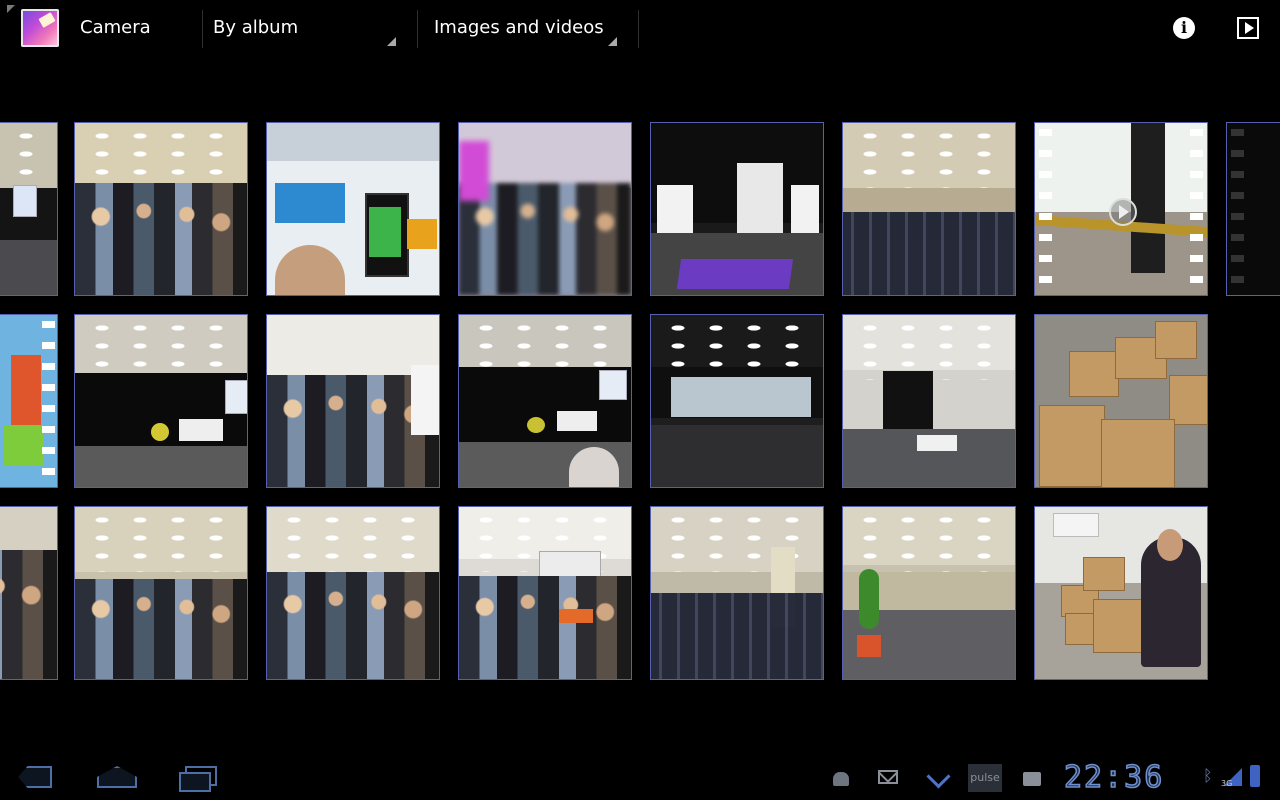 This screenshot has height=800, width=1280. Describe the element at coordinates (115, 27) in the screenshot. I see `album-title: Camera` at that location.